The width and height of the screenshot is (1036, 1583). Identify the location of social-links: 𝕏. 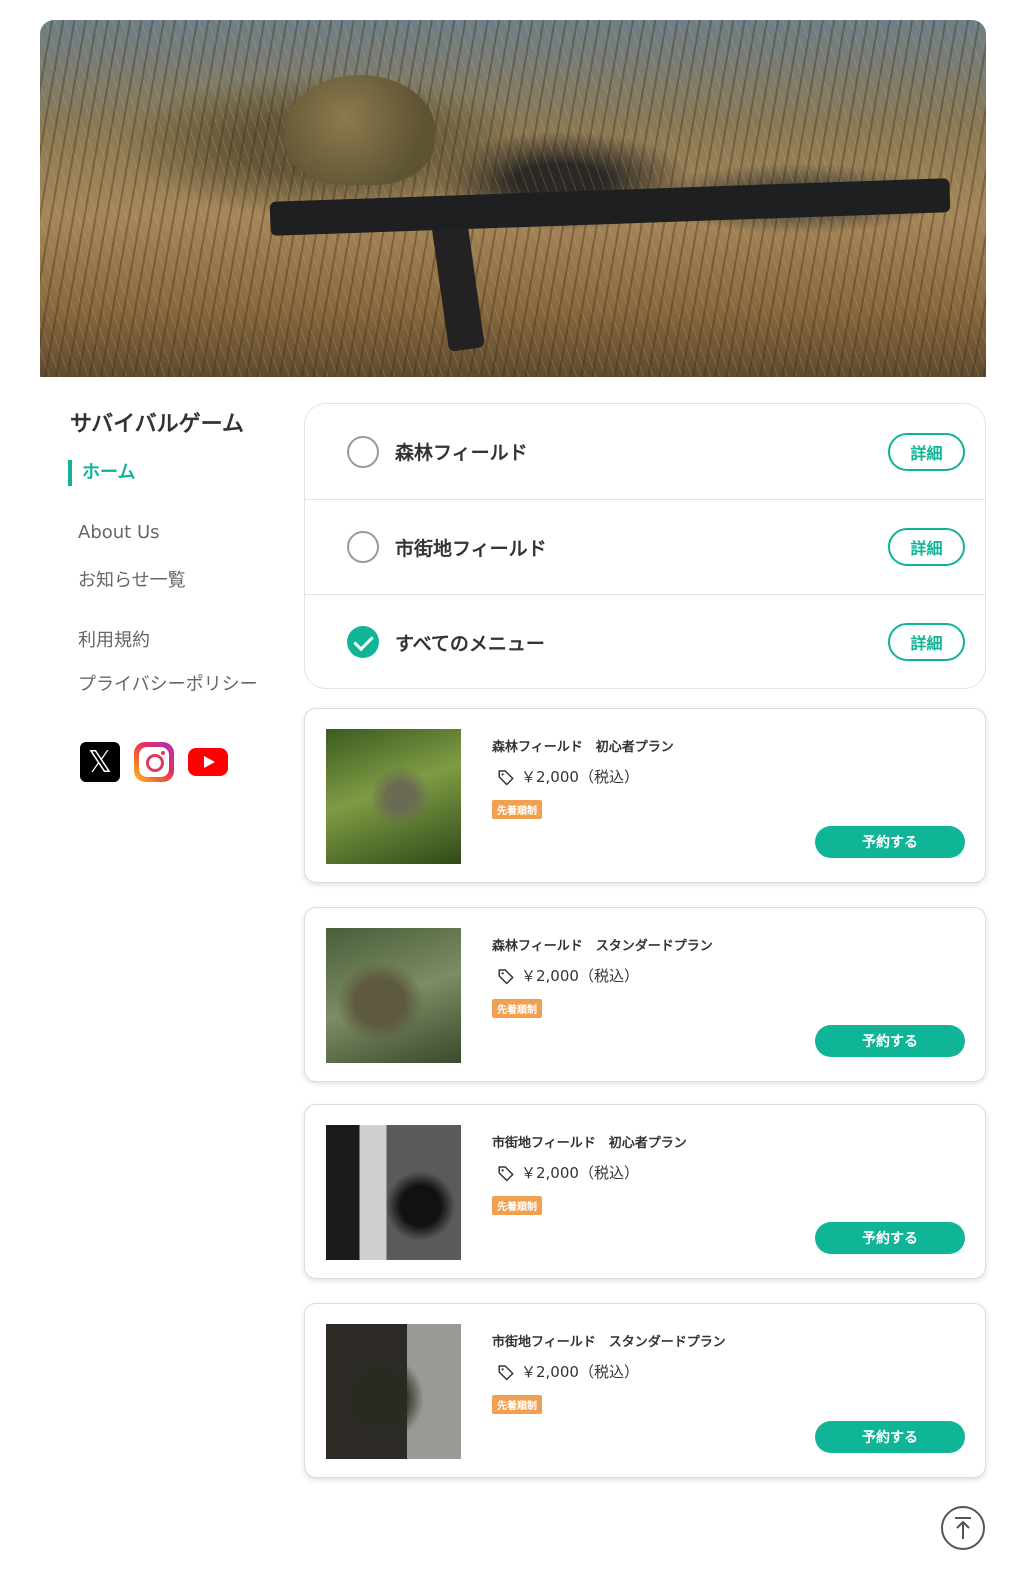
(154, 762).